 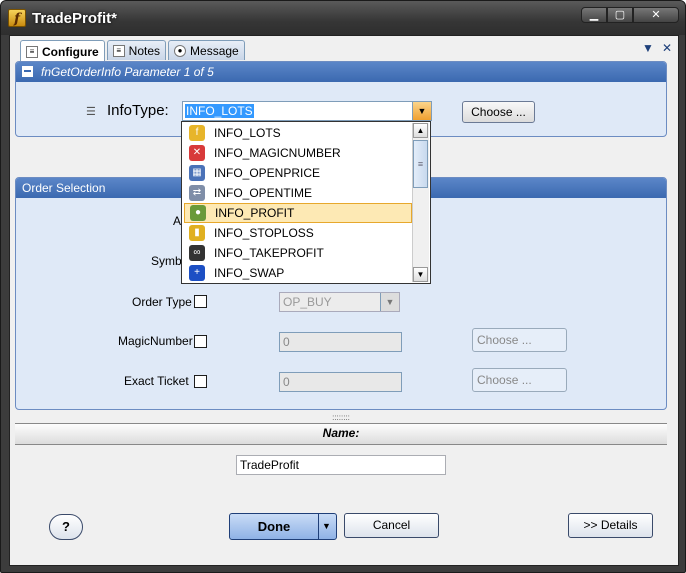 I want to click on dropdown-item: ● INFO_PROFIT, so click(x=298, y=213).